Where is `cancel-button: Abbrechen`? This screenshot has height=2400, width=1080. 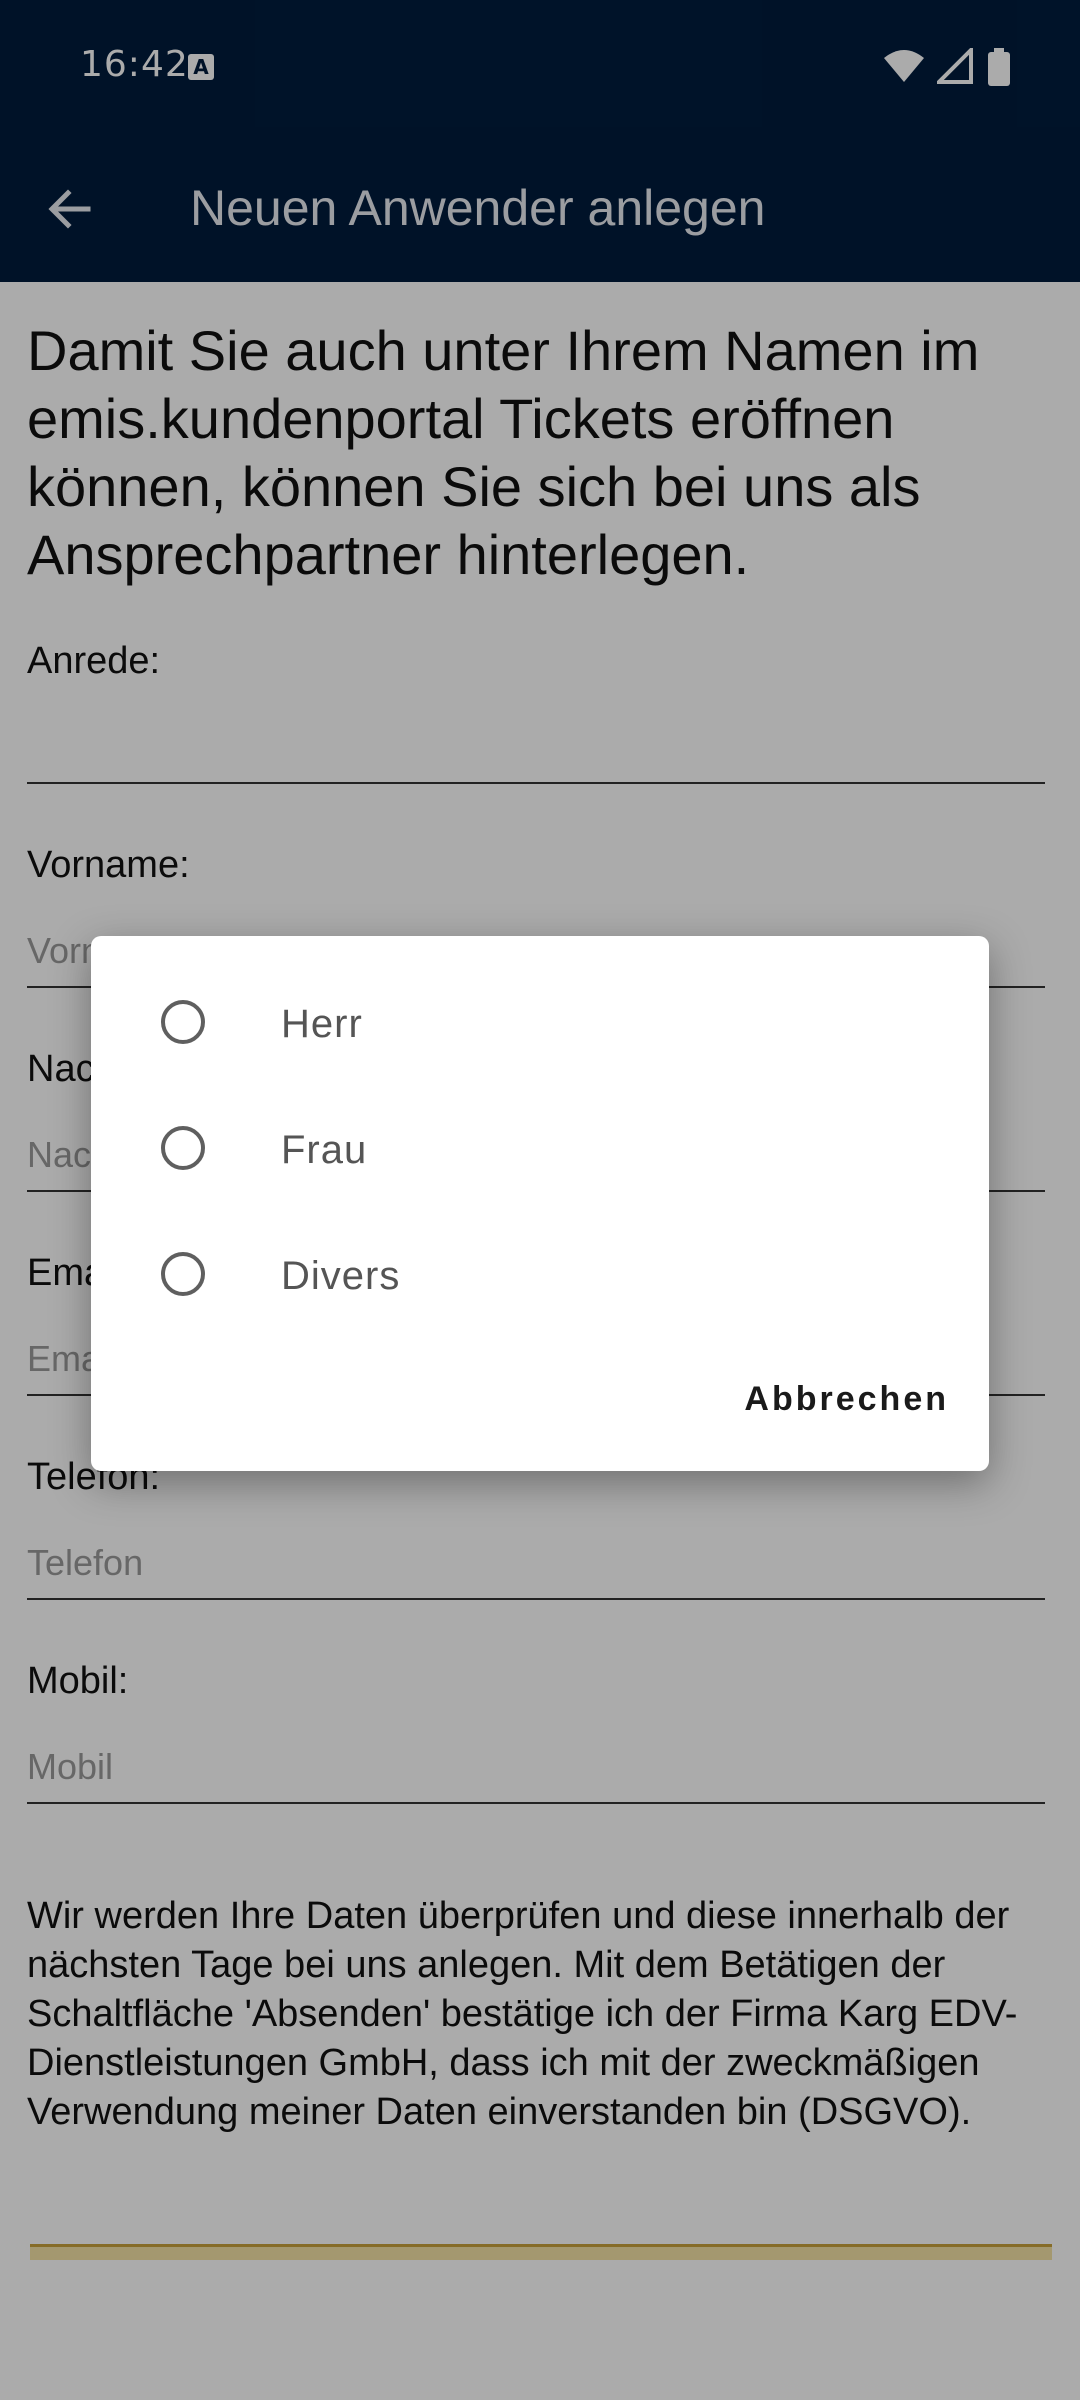
cancel-button: Abbrechen is located at coordinates (846, 1399).